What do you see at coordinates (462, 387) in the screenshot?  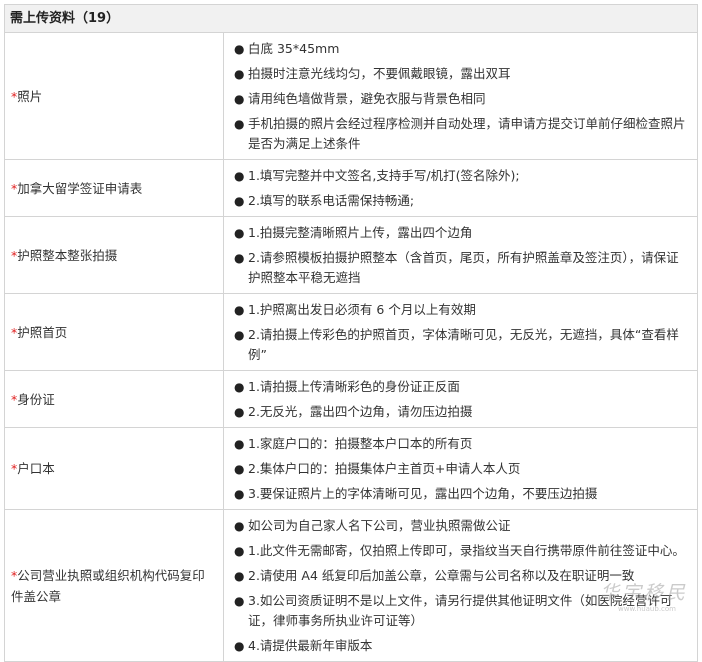 I see `list-item: ● 1.请拍摄上传清晰彩色的身份证正反面` at bounding box center [462, 387].